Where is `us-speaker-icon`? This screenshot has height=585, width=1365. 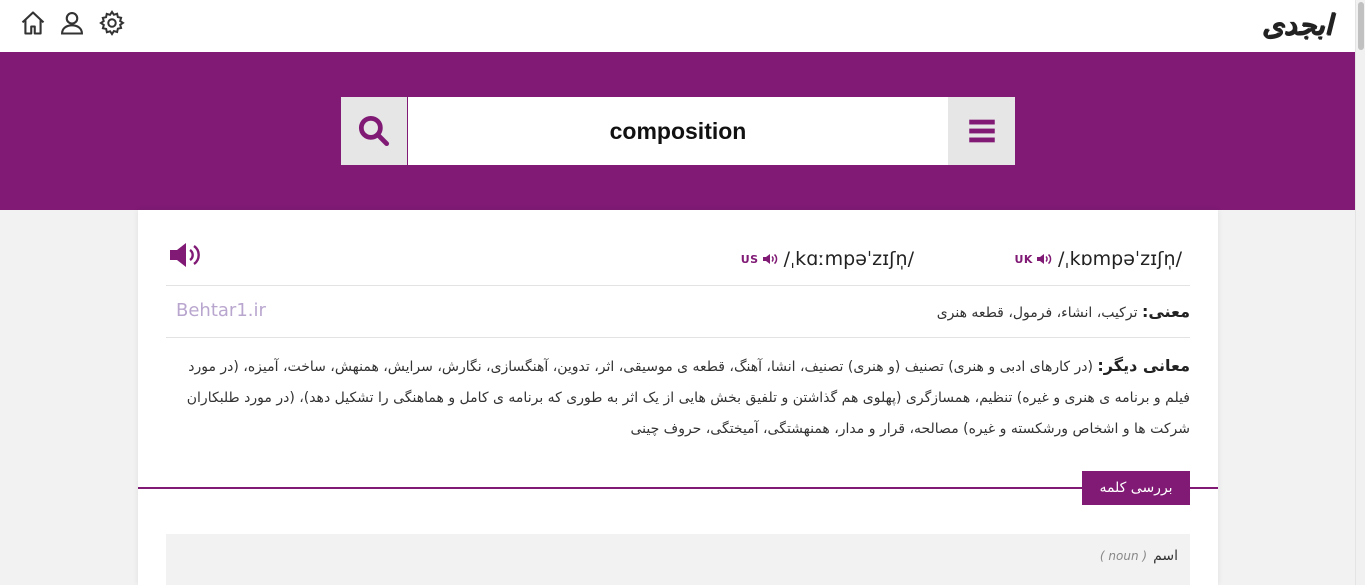
us-speaker-icon is located at coordinates (770, 259).